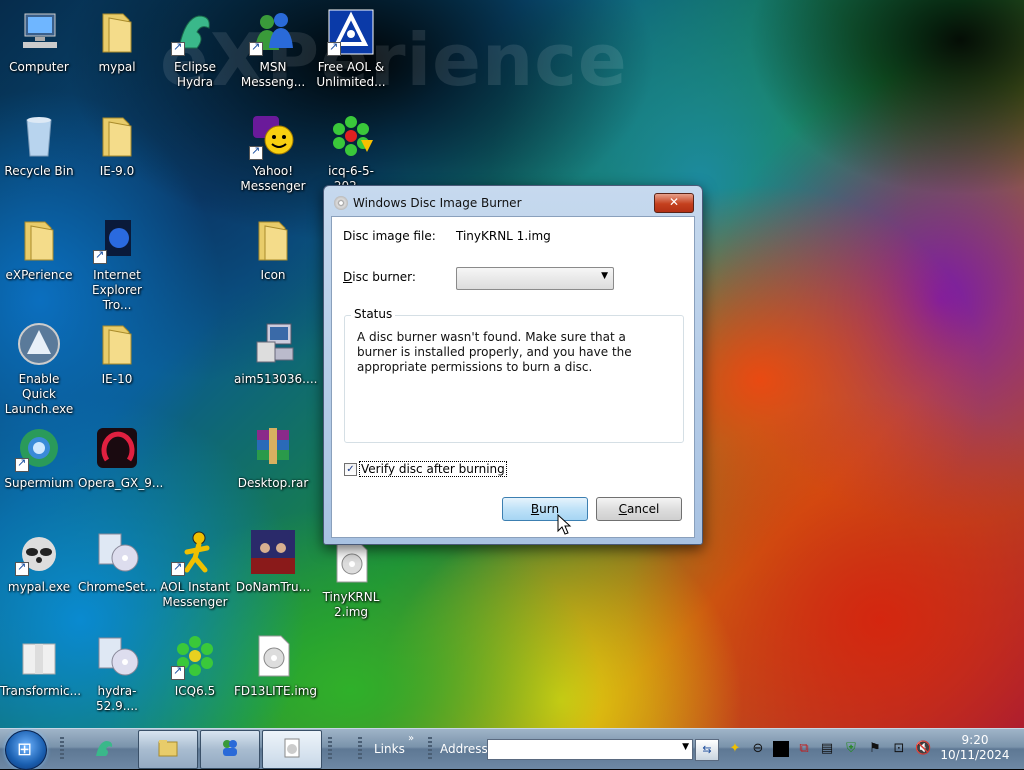 This screenshot has width=1024, height=770. What do you see at coordinates (276, 691) in the screenshot?
I see `icon-label: FD13LITE.img` at bounding box center [276, 691].